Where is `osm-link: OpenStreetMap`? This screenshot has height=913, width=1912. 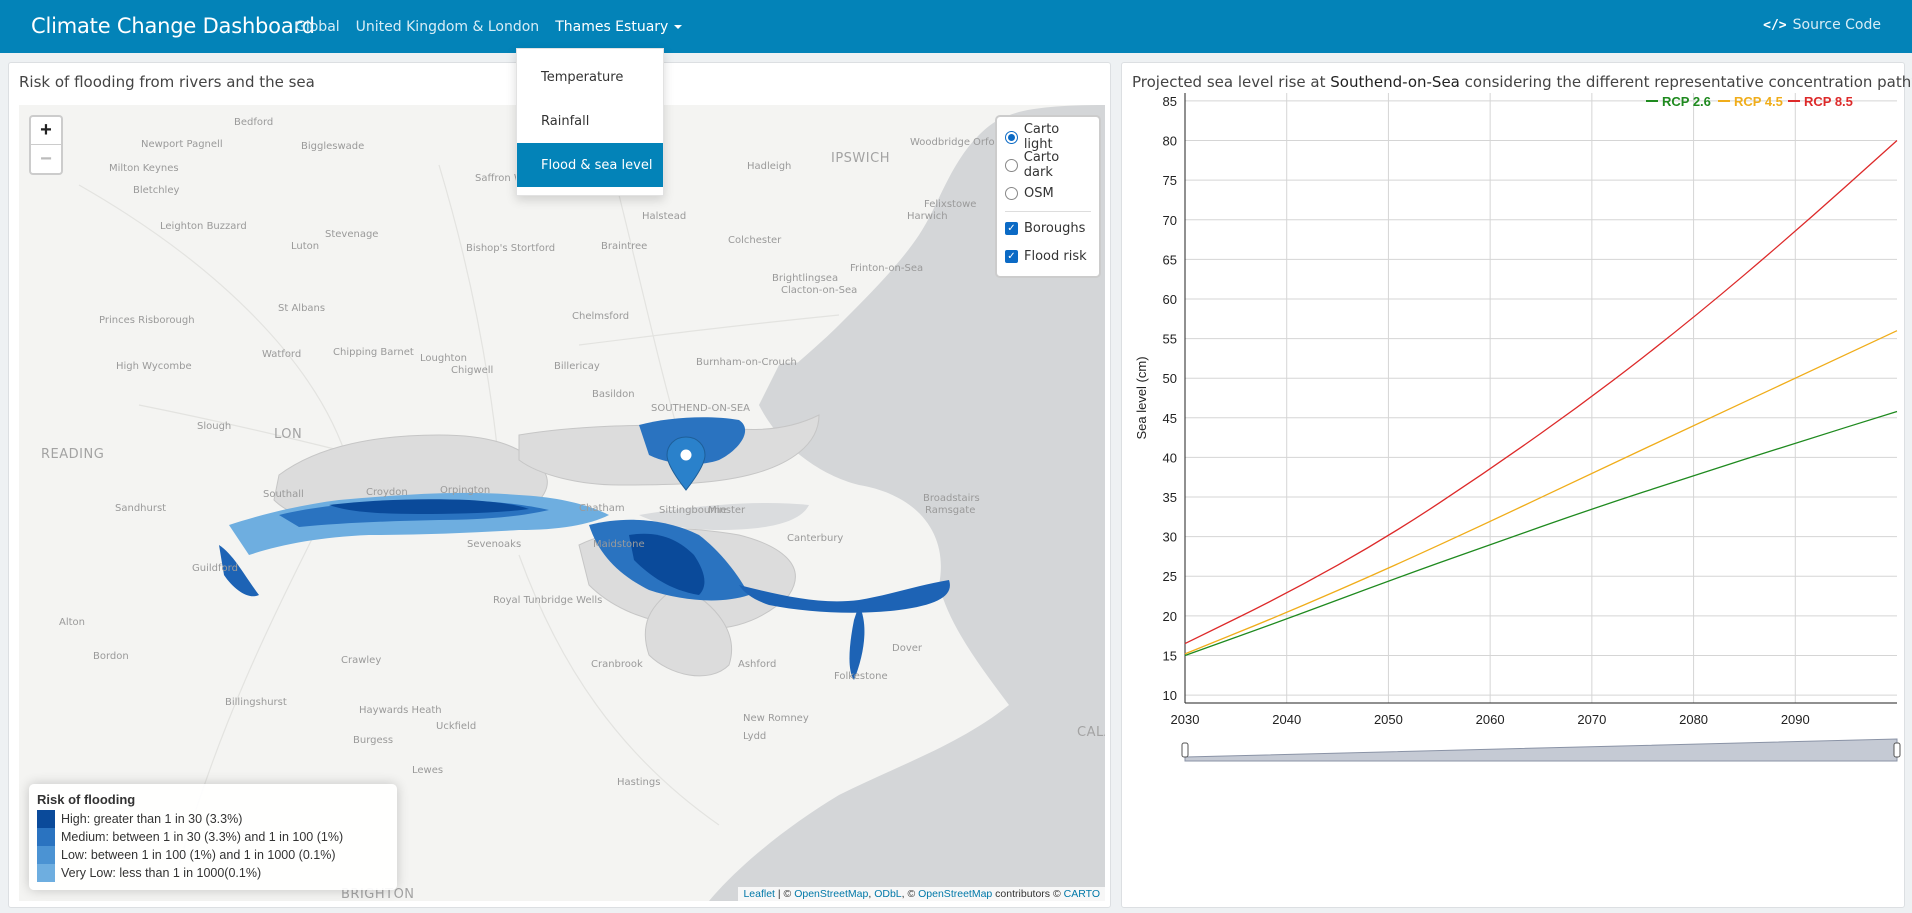
osm-link: OpenStreetMap is located at coordinates (831, 894).